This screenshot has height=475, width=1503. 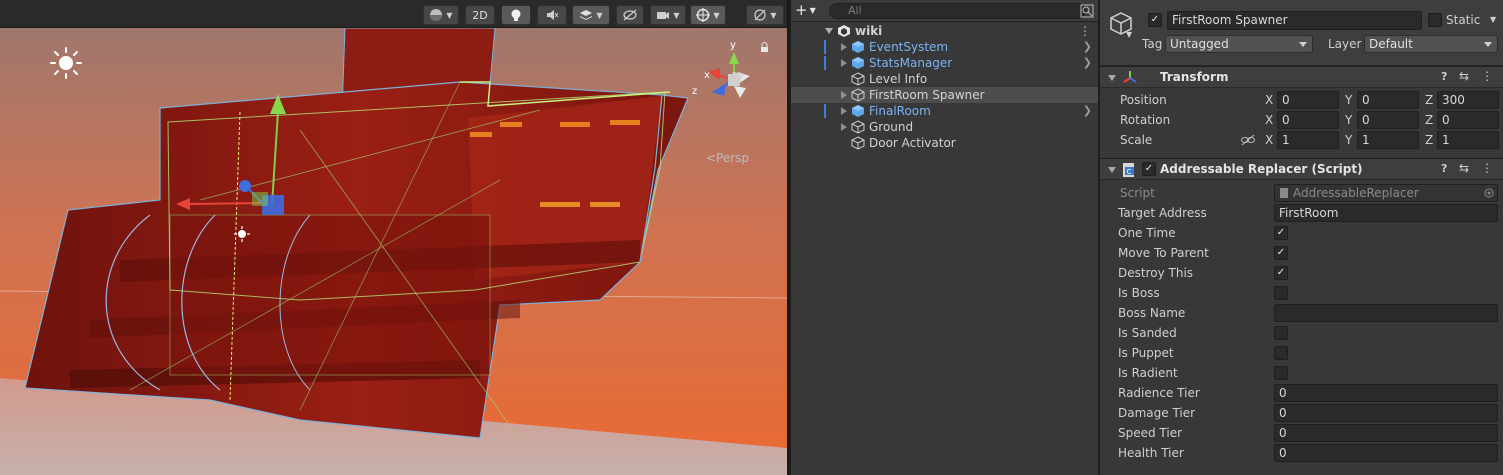 I want to click on scale-x-field: 1, so click(x=1308, y=140).